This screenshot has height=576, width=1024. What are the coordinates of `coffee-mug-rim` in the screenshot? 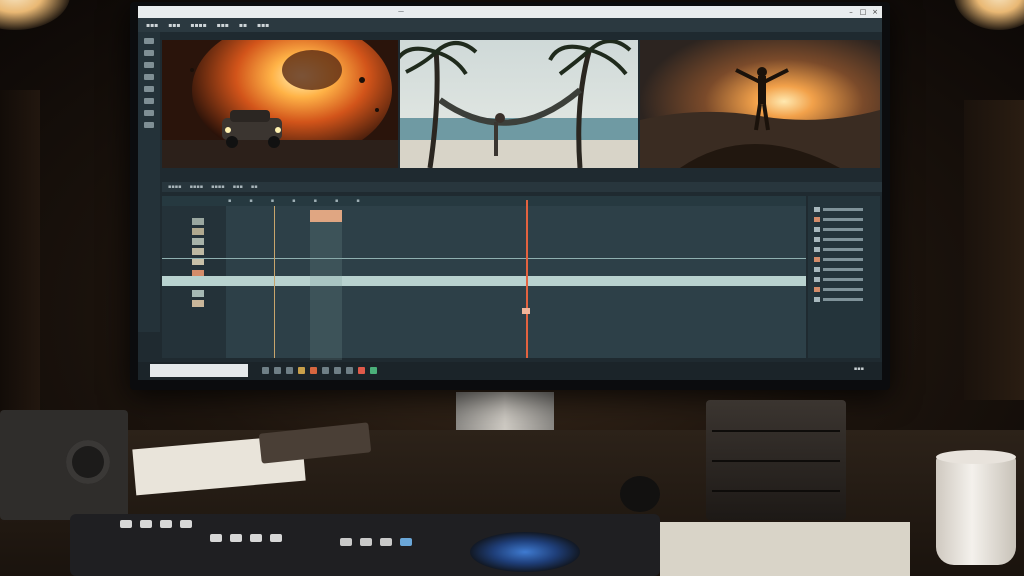 It's located at (976, 457).